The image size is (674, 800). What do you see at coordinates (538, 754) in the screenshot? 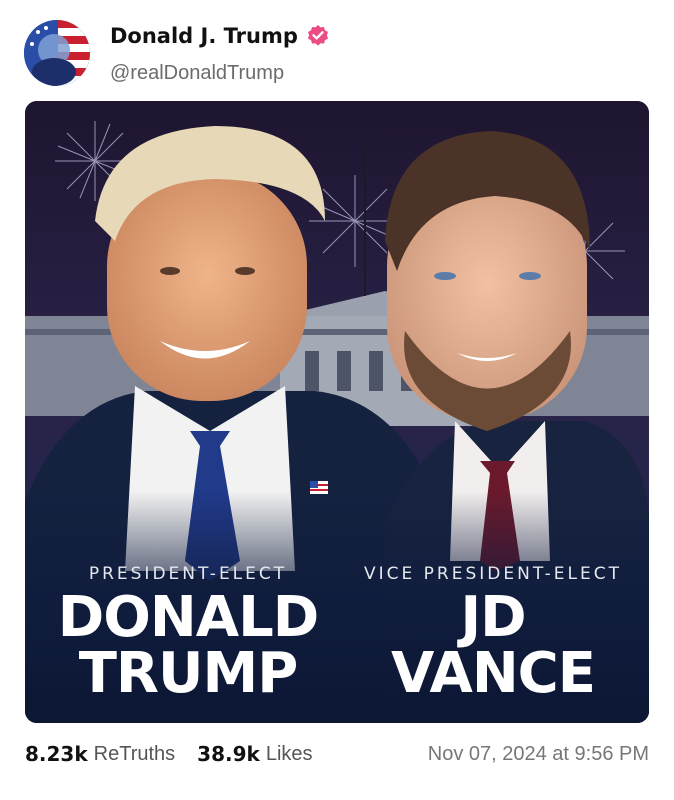
I see `post-timestamp: Nov 07, 2024 at 9:56 PM` at bounding box center [538, 754].